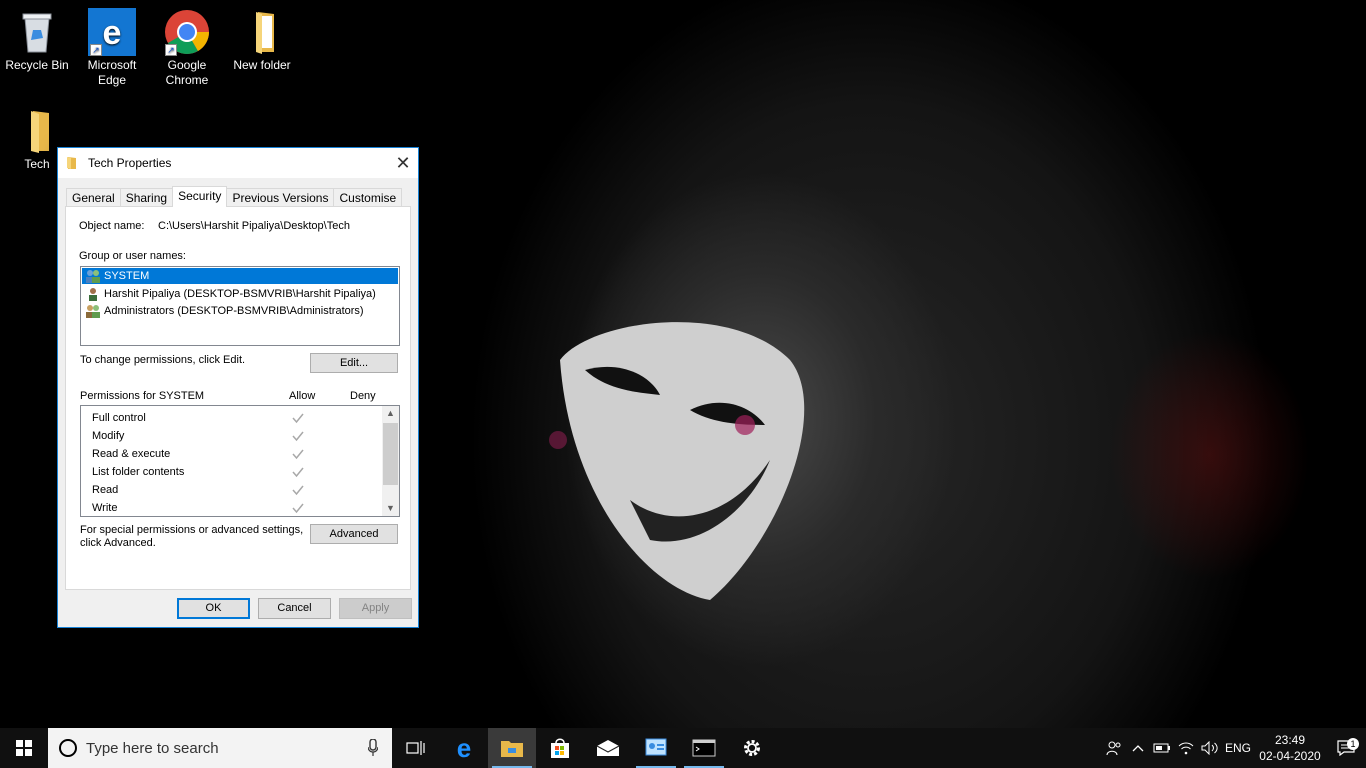  I want to click on tab-previous-versions: Previous Versions, so click(280, 197).